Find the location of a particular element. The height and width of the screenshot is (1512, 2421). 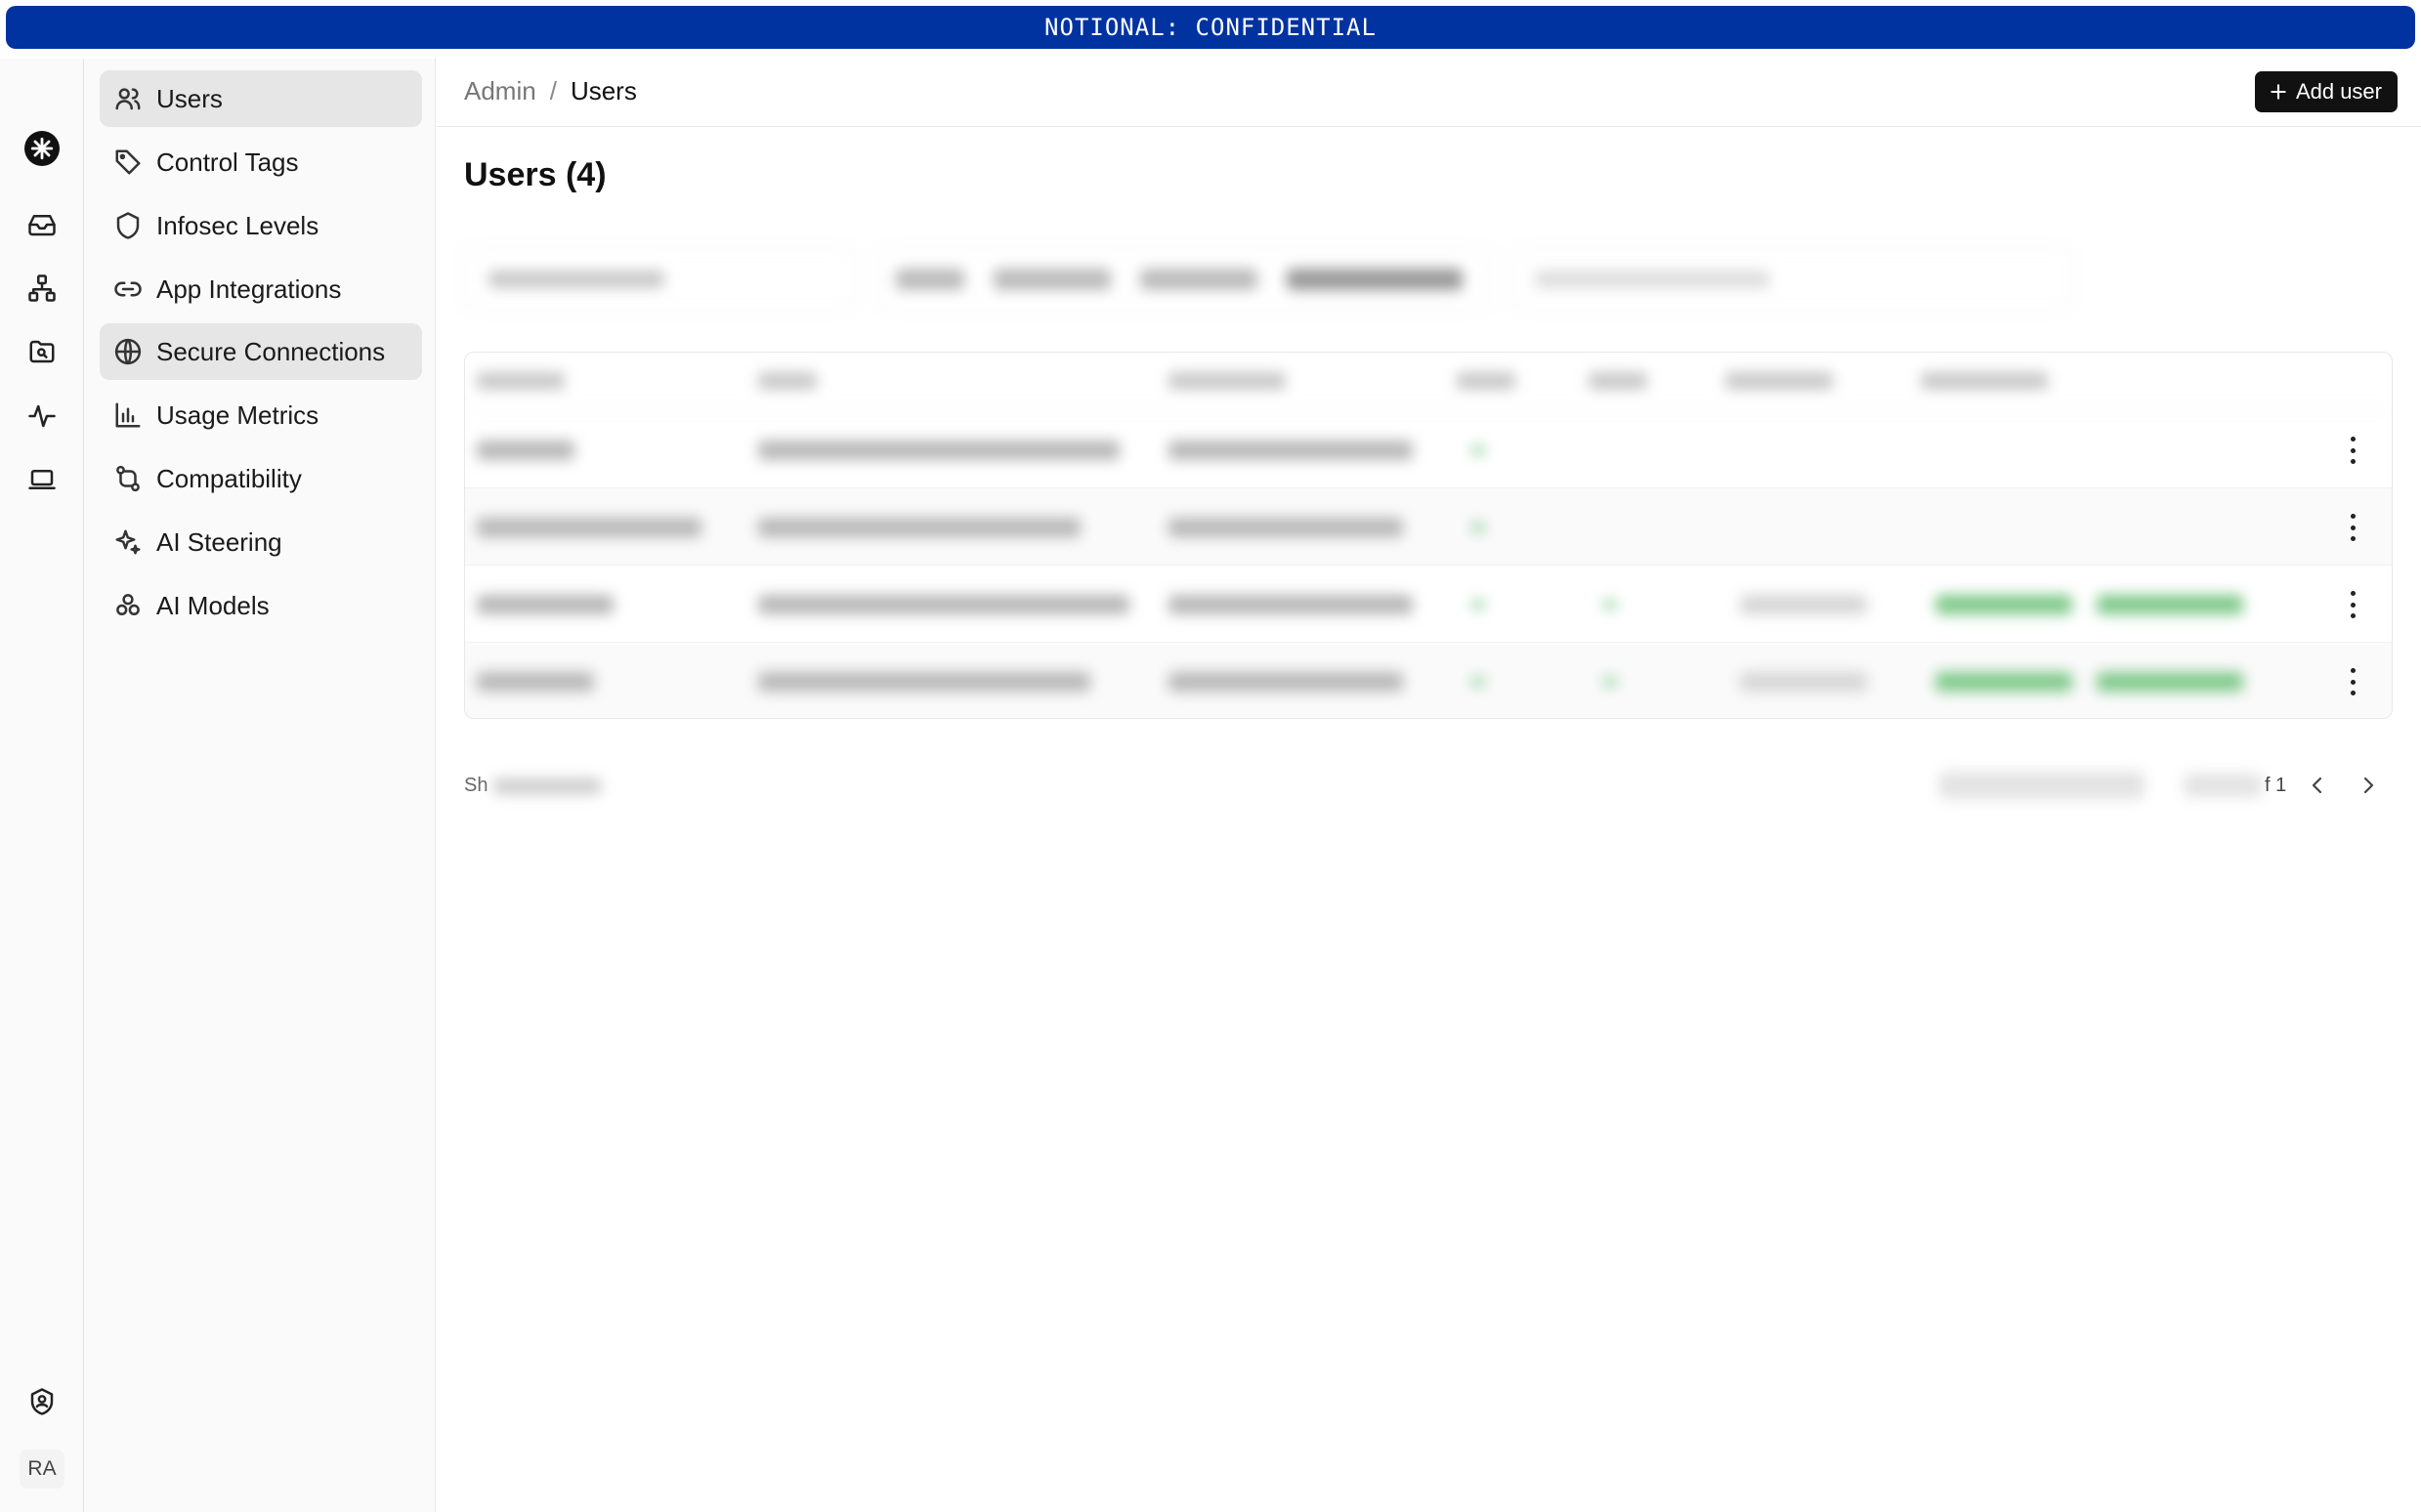

git-compare-icon is located at coordinates (128, 478).